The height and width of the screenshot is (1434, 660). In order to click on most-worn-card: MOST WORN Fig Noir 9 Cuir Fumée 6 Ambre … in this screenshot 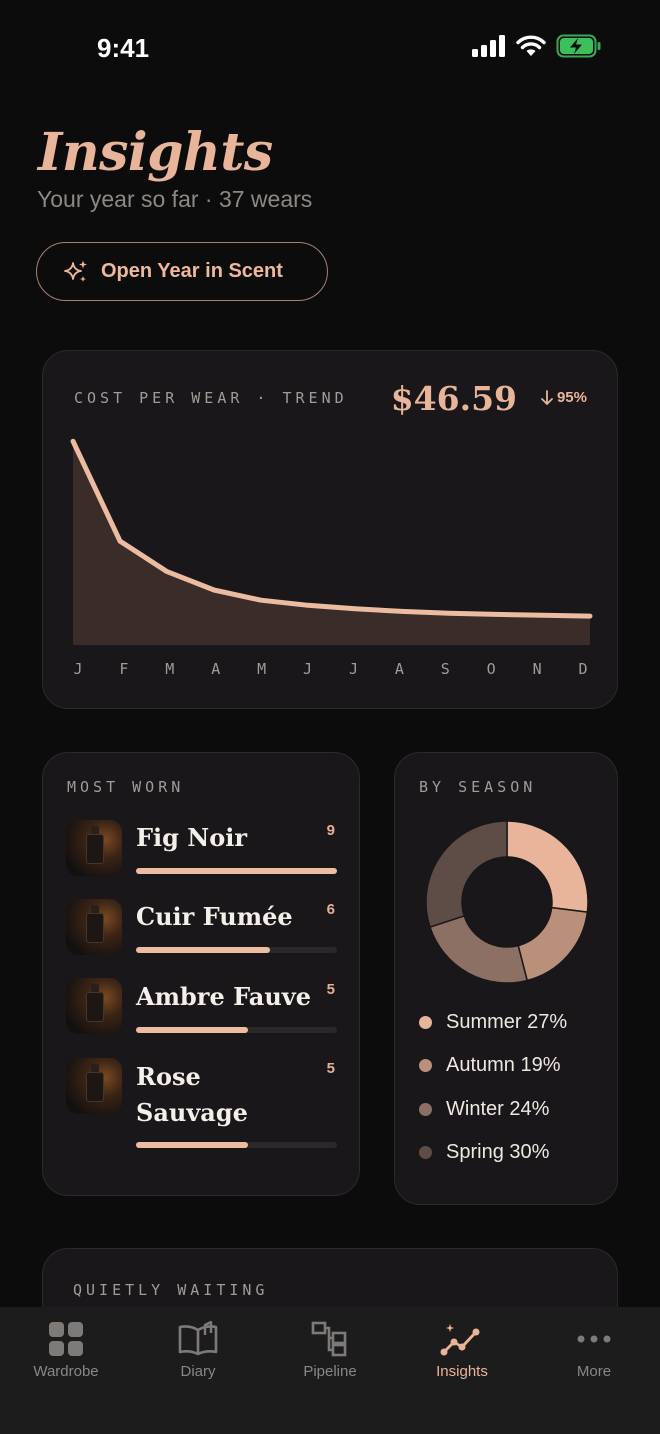, I will do `click(201, 974)`.